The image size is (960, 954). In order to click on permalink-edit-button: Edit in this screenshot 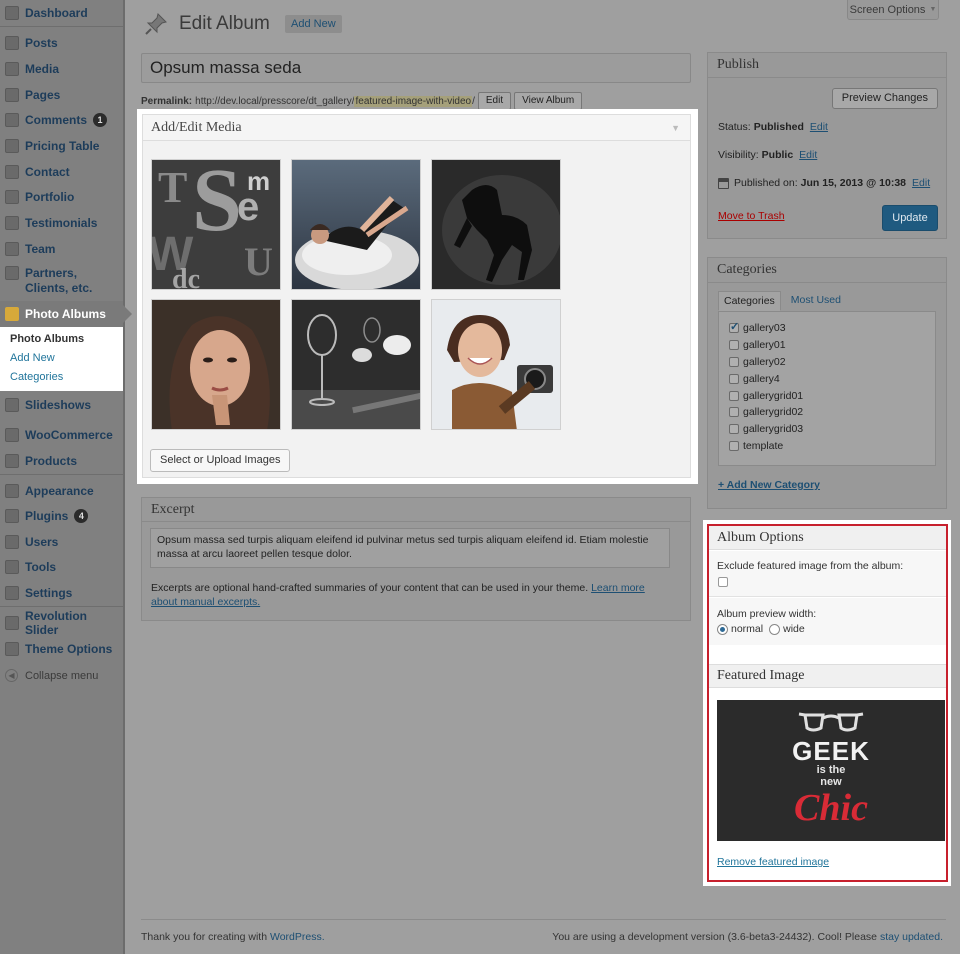, I will do `click(494, 101)`.